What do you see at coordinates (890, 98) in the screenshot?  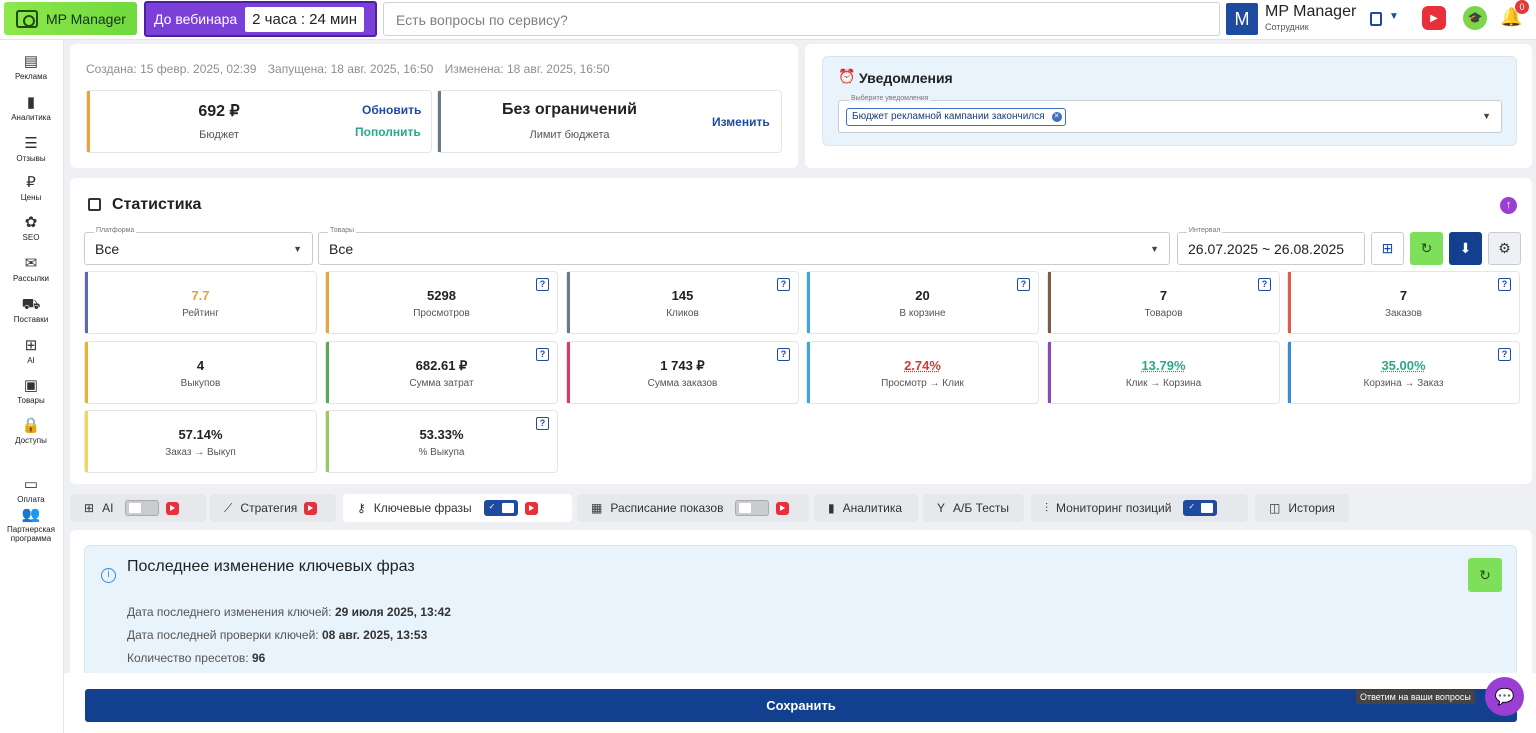 I see `notifications-select-label: Выберите уведомления` at bounding box center [890, 98].